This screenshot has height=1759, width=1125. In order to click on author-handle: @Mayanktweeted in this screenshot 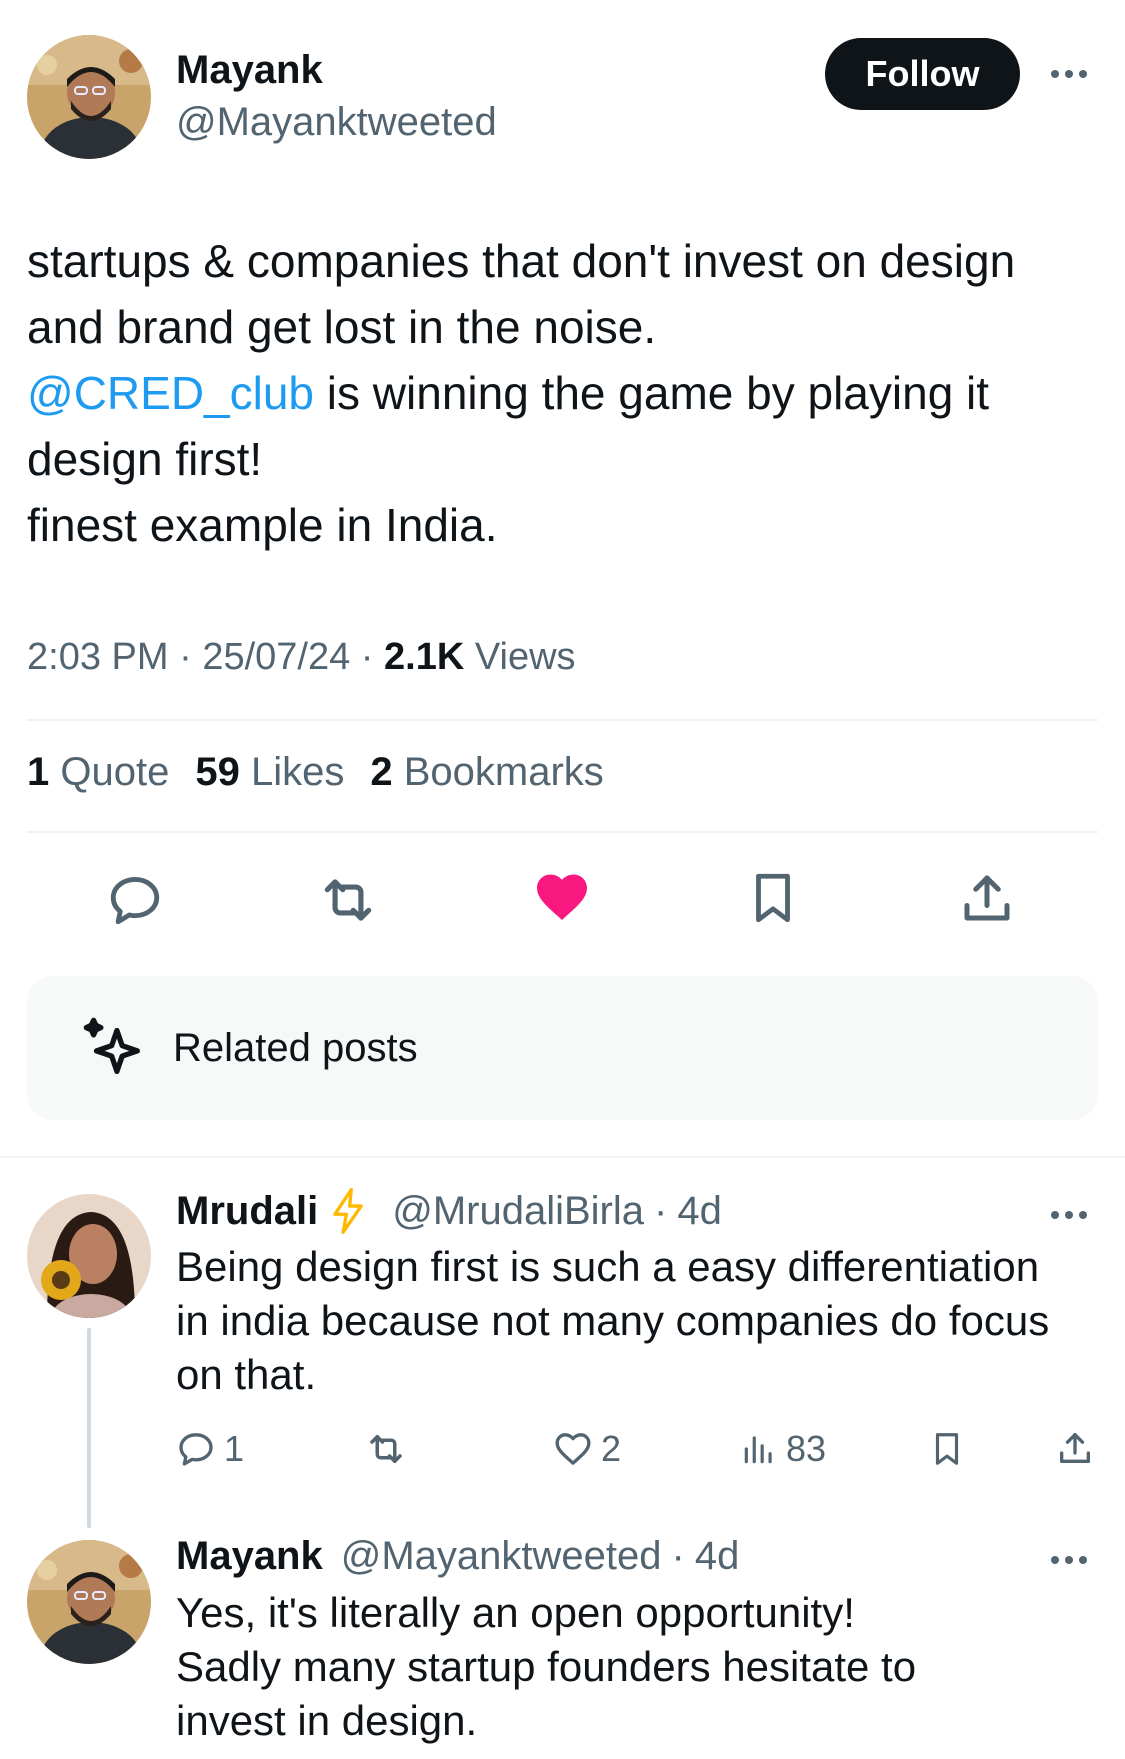, I will do `click(336, 122)`.